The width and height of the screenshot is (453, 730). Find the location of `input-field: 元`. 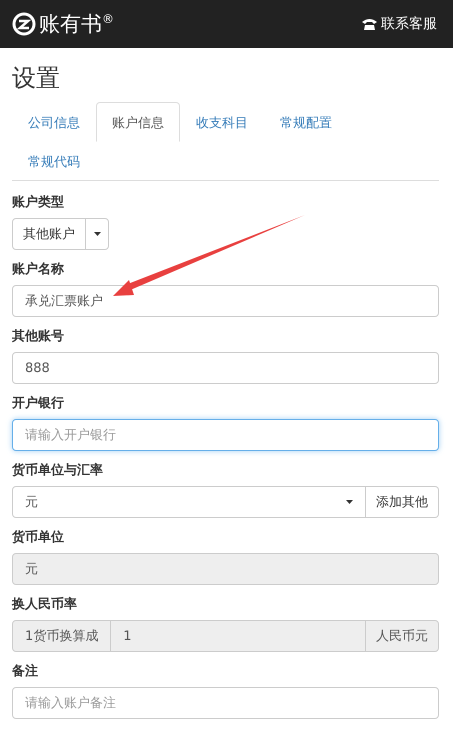

input-field: 元 is located at coordinates (225, 569).